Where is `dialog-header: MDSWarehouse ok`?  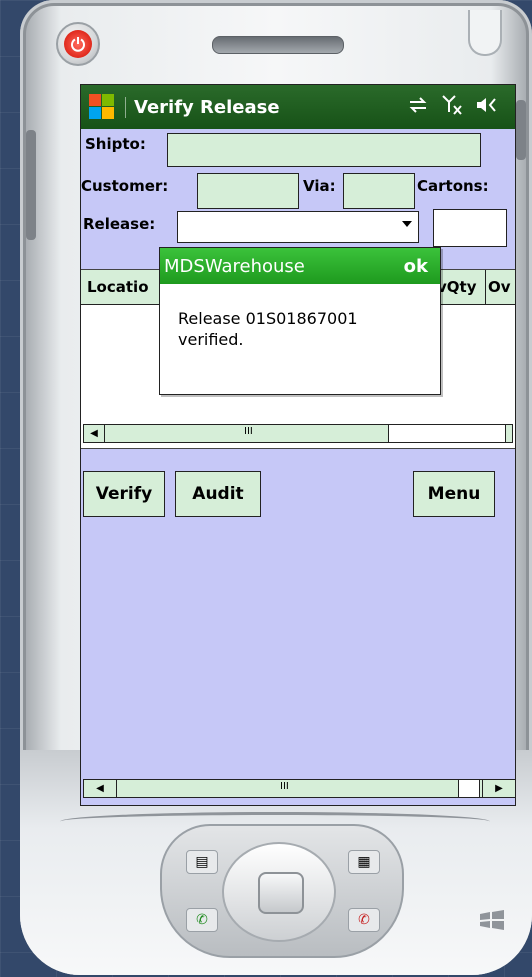
dialog-header: MDSWarehouse ok is located at coordinates (300, 266).